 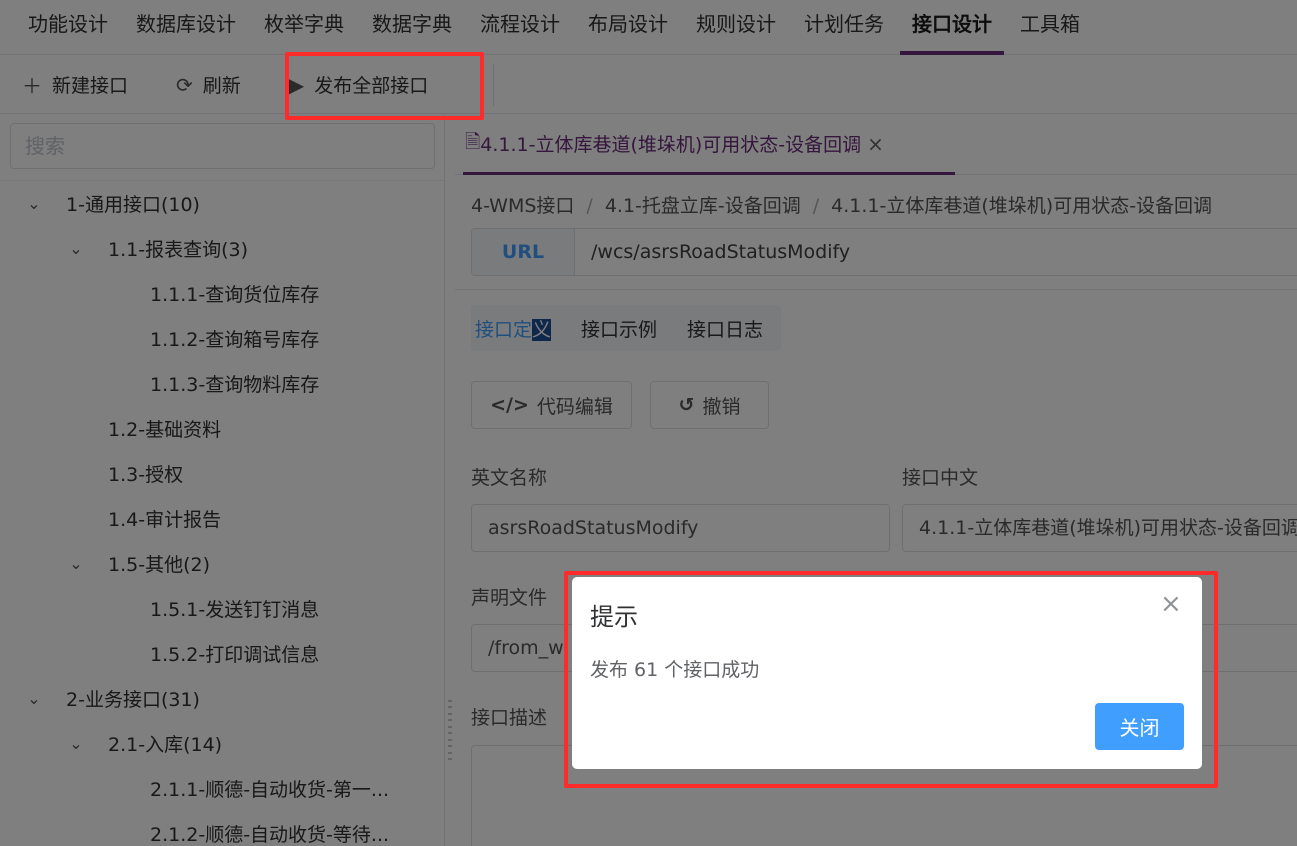 I want to click on close-icon: ×, so click(x=1171, y=604).